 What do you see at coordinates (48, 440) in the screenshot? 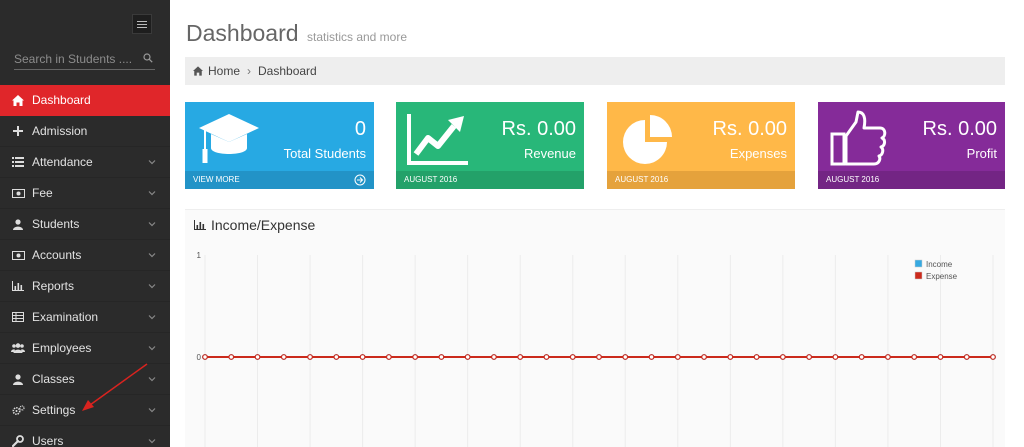
I see `sidebar-item-label: Users` at bounding box center [48, 440].